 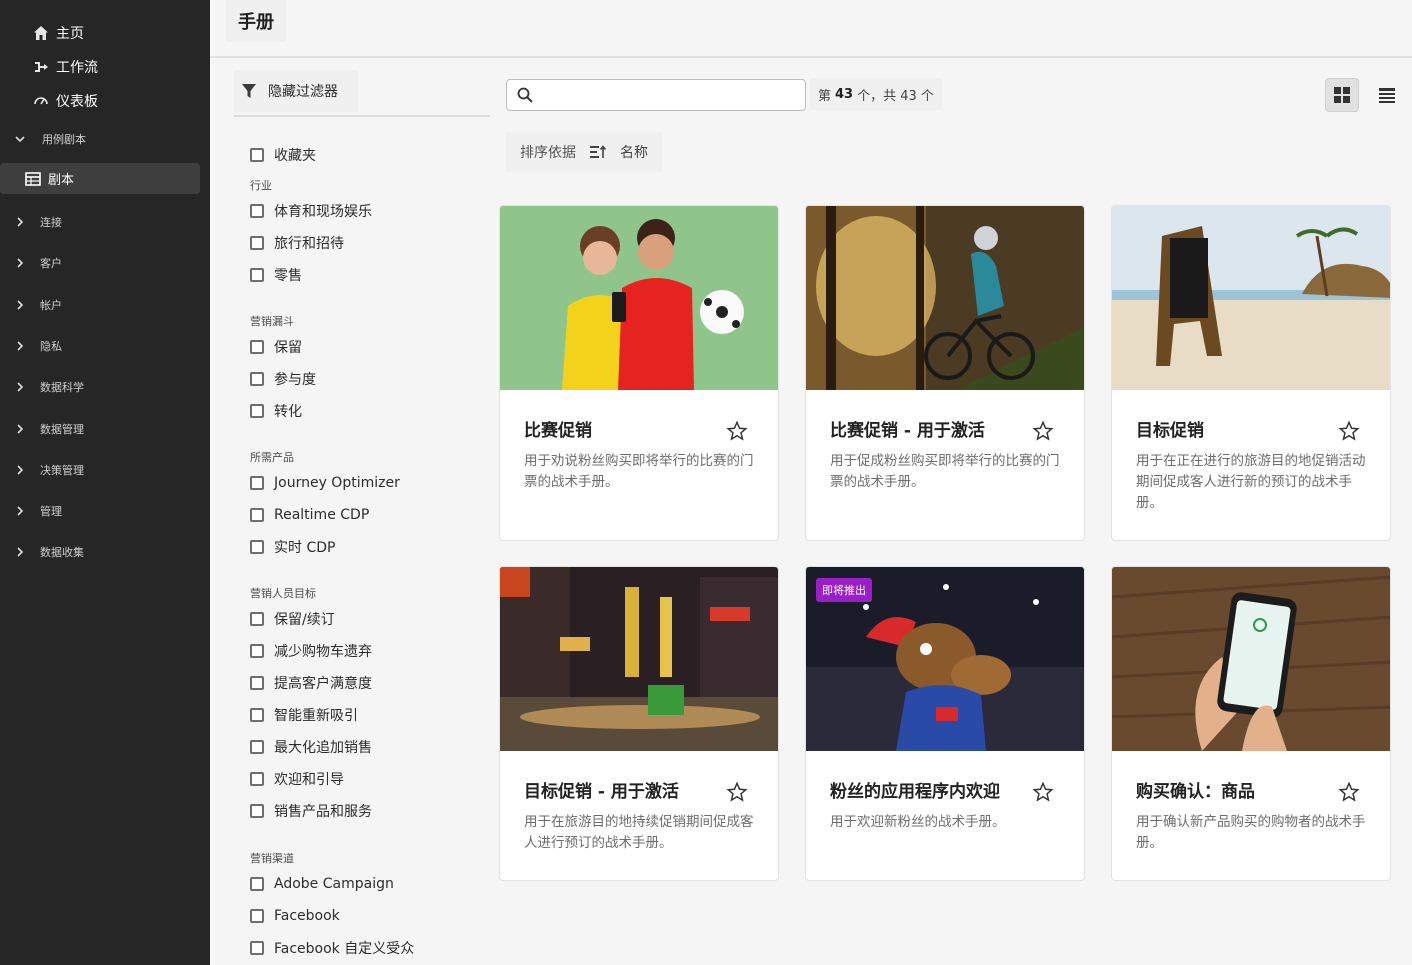 What do you see at coordinates (105, 552) in the screenshot?
I see `nav-section-9: 数据收集` at bounding box center [105, 552].